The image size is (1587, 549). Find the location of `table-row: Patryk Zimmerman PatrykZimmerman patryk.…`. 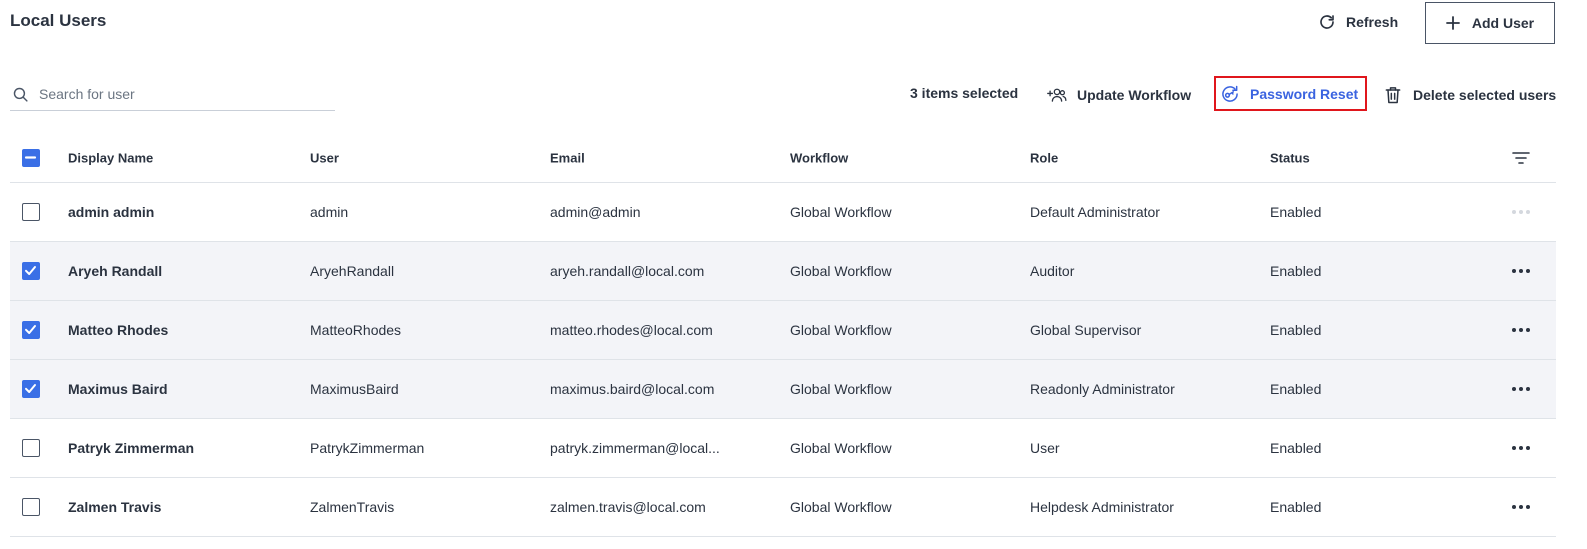

table-row: Patryk Zimmerman PatrykZimmerman patryk.… is located at coordinates (783, 448).